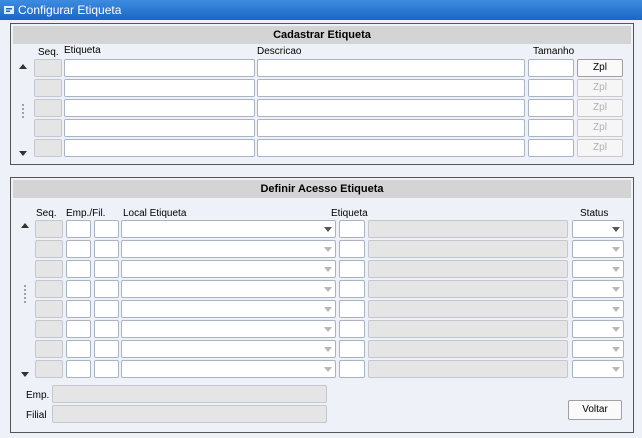 The height and width of the screenshot is (438, 642). What do you see at coordinates (189, 394) in the screenshot?
I see `emp-field` at bounding box center [189, 394].